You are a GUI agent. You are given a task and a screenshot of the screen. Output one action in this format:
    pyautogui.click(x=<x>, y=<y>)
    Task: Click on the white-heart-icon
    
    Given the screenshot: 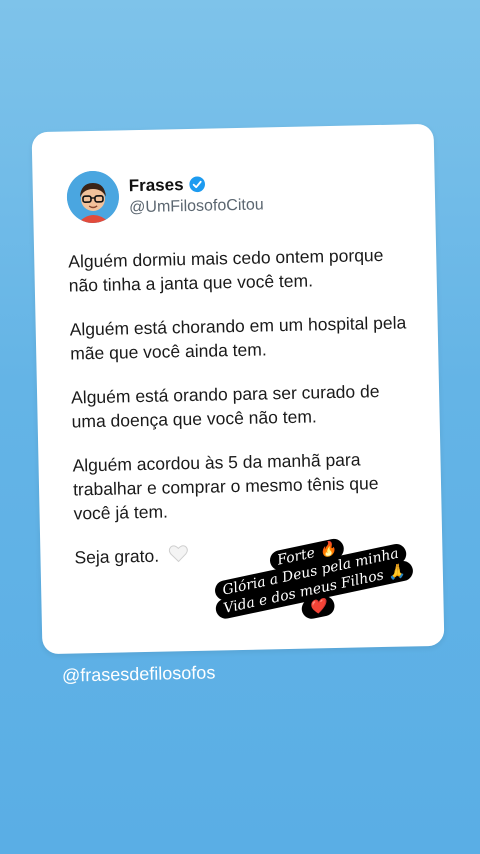 What is the action you would take?
    pyautogui.click(x=178, y=556)
    